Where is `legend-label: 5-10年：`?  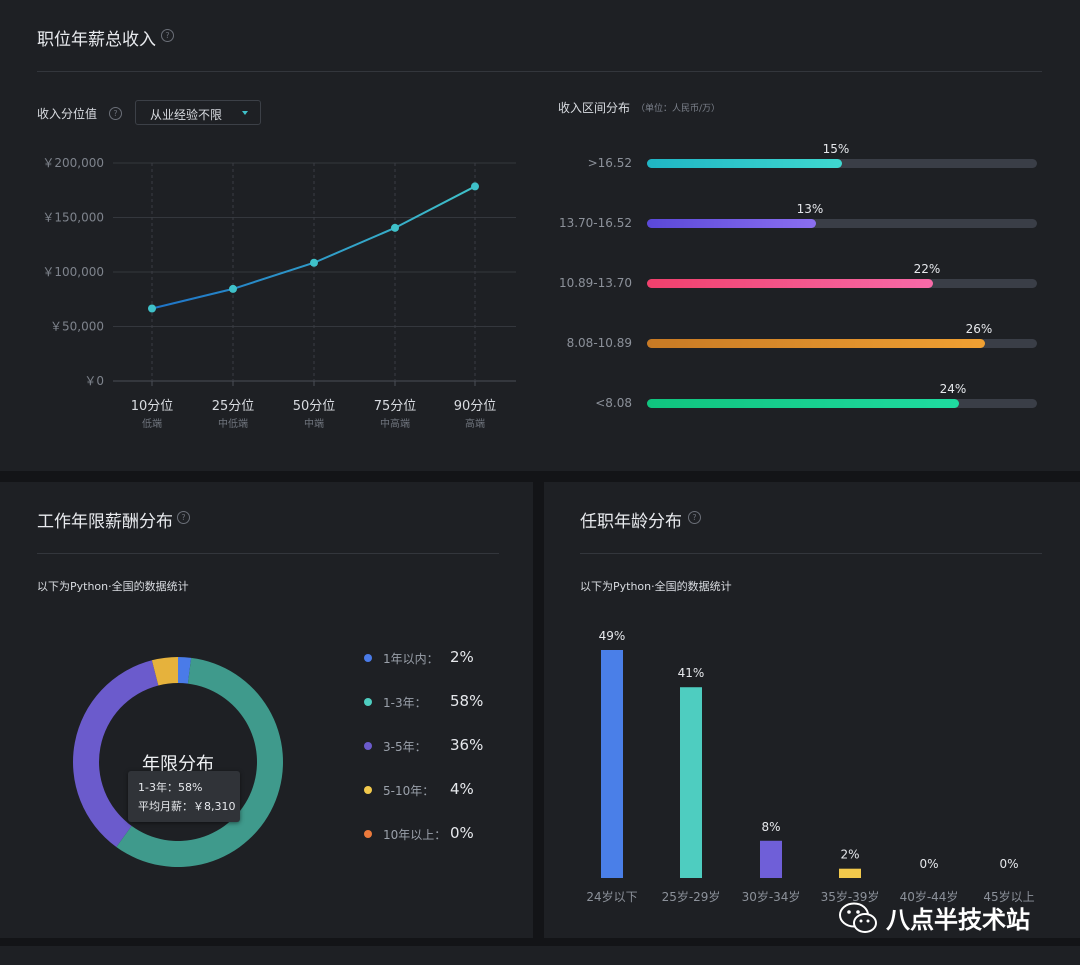
legend-label: 5-10年： is located at coordinates (409, 791).